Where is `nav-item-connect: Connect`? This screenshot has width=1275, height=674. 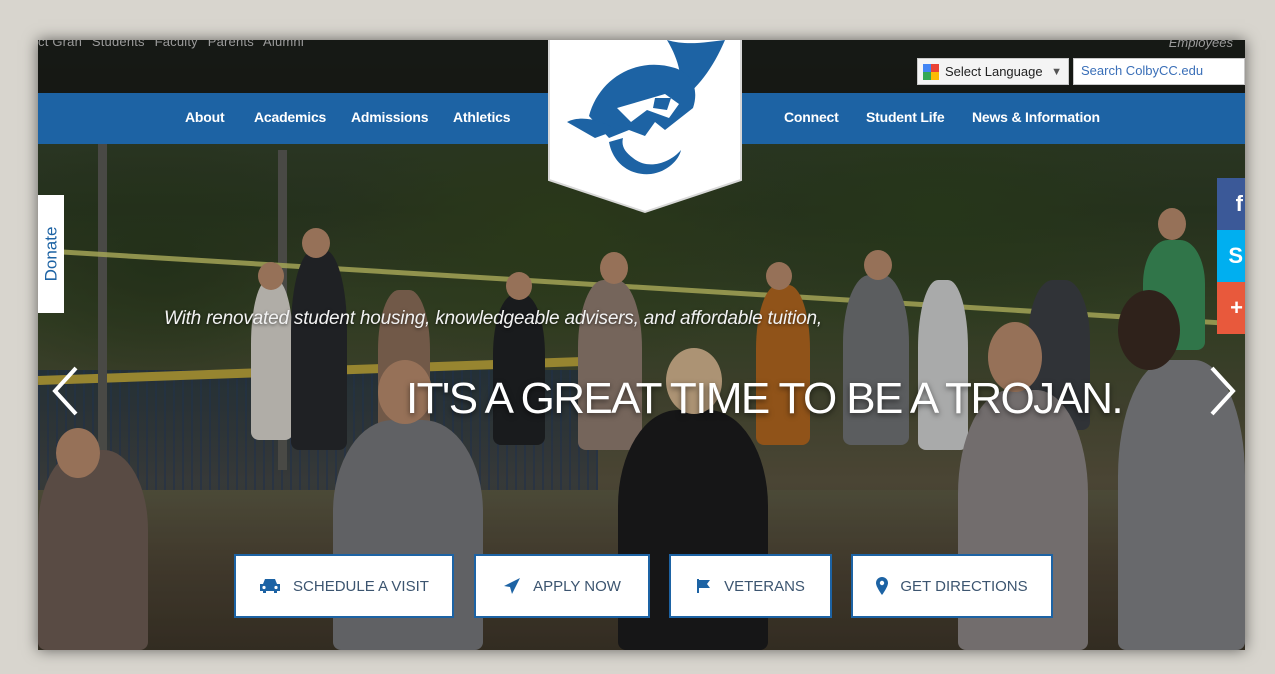 nav-item-connect: Connect is located at coordinates (811, 117).